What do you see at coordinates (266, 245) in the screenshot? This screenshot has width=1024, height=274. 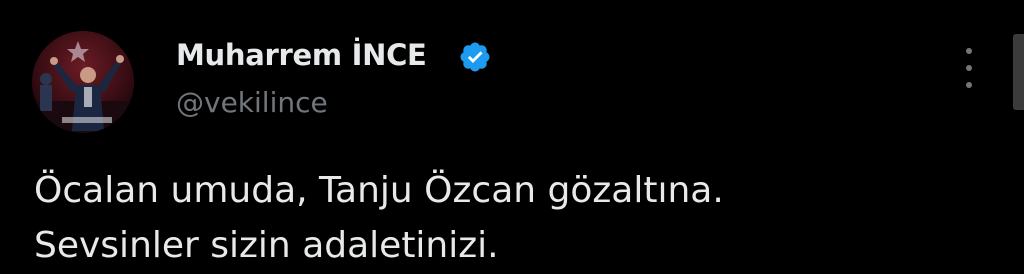 I see `tweet-line: Sevsinler sizin adaletinizi.` at bounding box center [266, 245].